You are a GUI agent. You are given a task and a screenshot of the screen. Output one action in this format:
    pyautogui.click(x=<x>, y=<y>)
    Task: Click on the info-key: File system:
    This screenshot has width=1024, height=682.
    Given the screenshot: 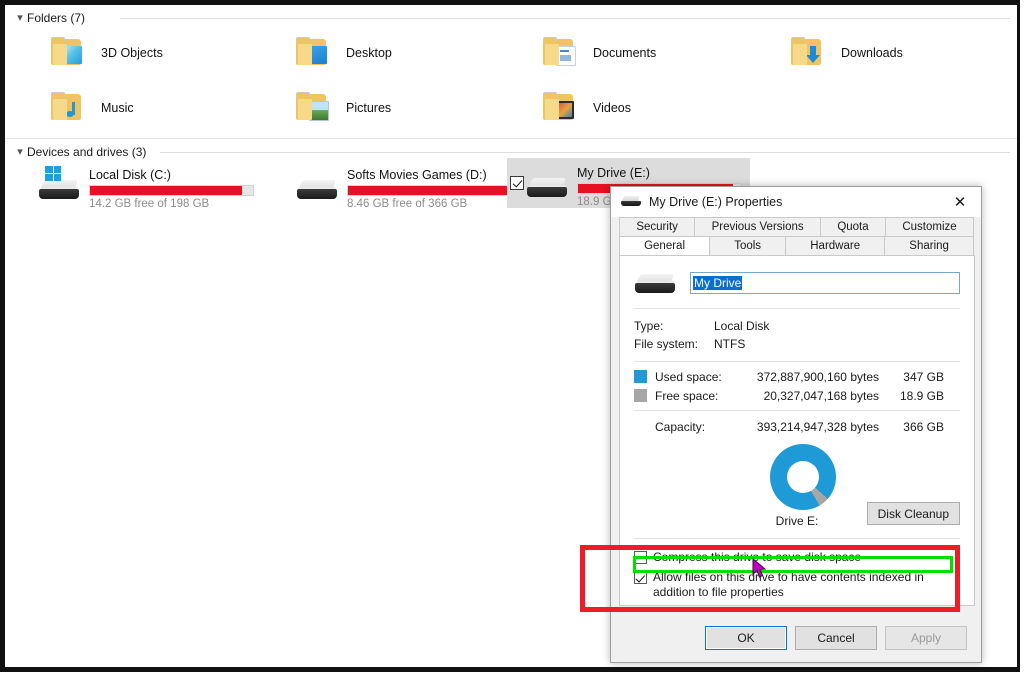 What is the action you would take?
    pyautogui.click(x=666, y=344)
    